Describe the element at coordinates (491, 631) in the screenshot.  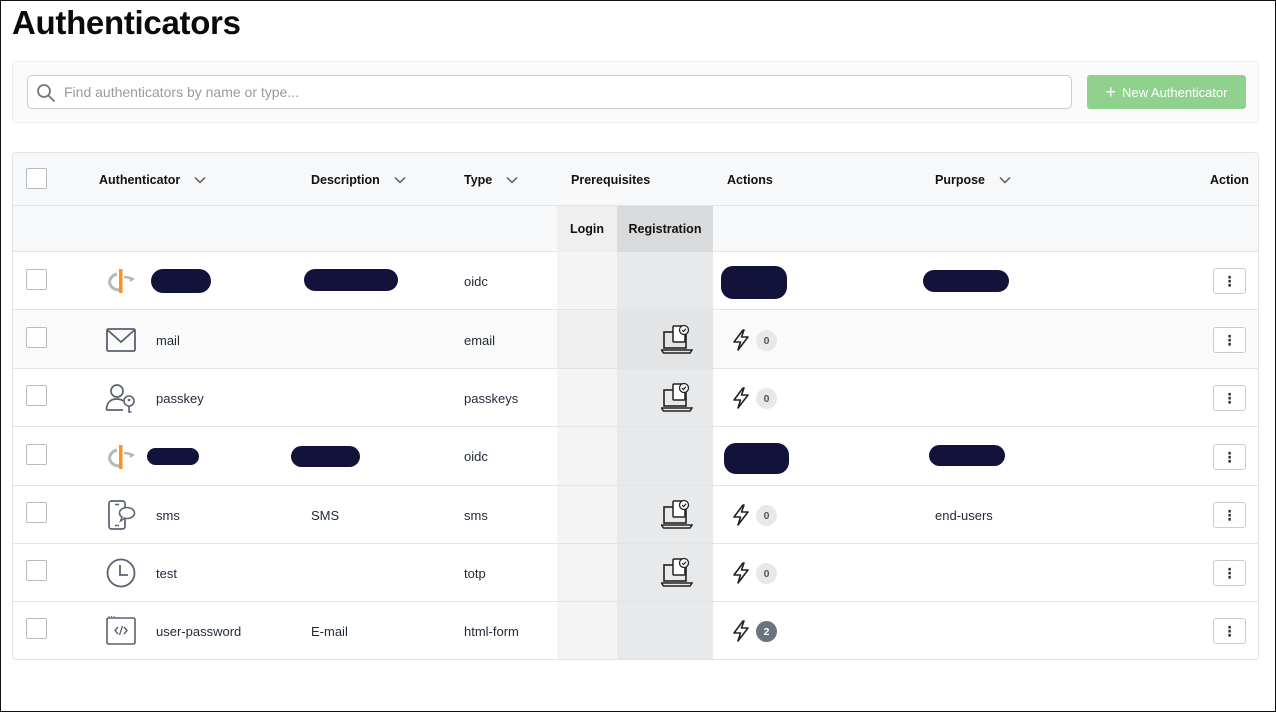
I see `type-cell: html-form` at that location.